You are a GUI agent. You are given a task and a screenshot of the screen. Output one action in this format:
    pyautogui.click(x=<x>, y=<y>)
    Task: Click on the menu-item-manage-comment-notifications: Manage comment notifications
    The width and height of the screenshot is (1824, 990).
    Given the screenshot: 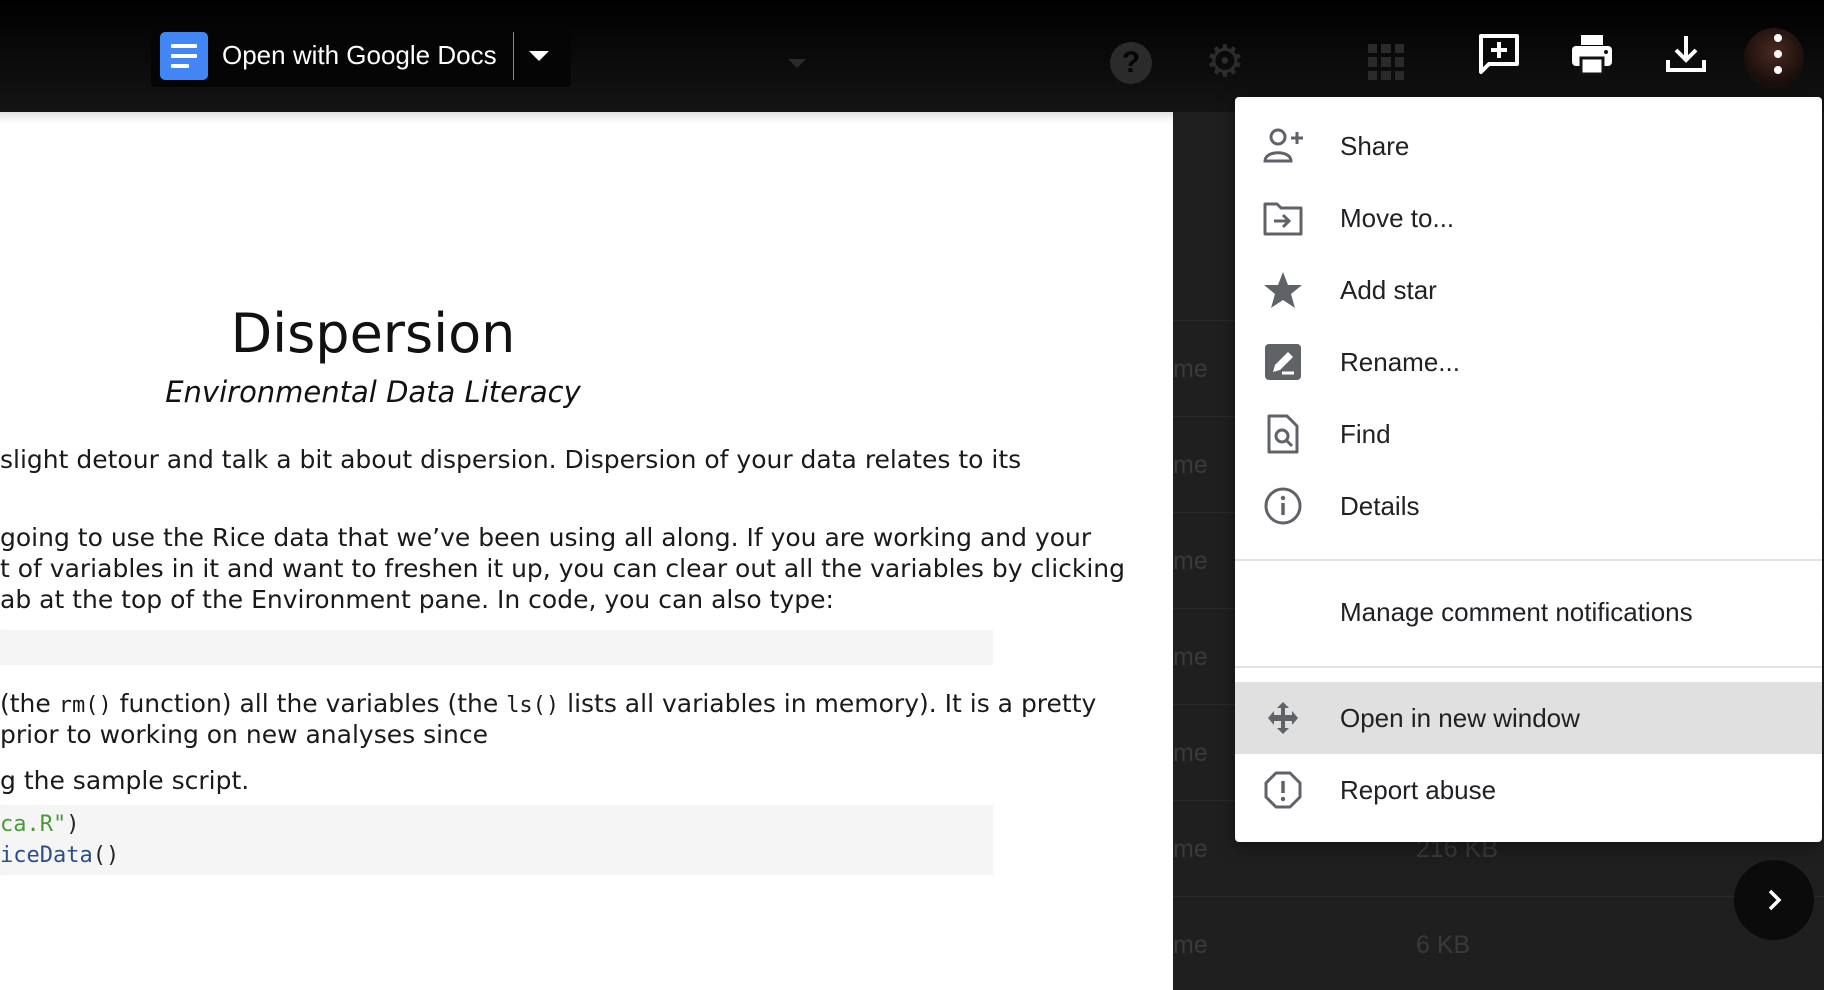 What is the action you would take?
    pyautogui.click(x=1528, y=612)
    